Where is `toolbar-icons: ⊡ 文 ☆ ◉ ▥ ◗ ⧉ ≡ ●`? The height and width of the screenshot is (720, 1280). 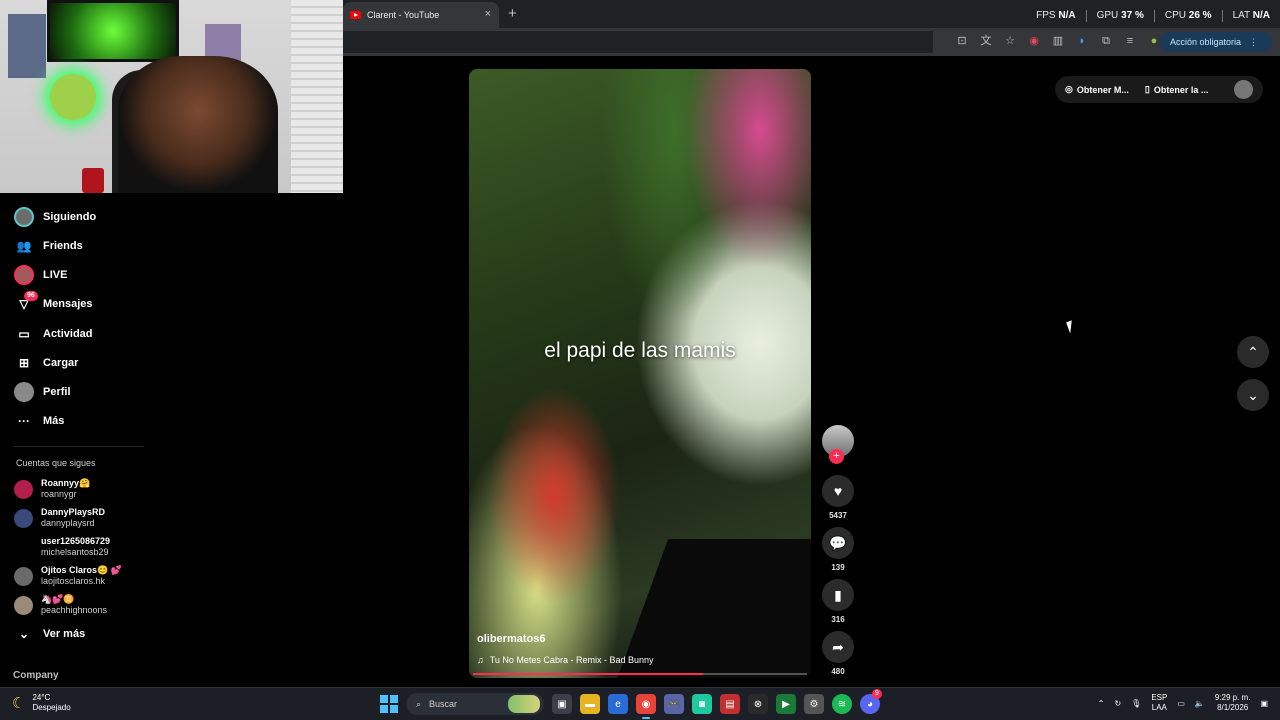
toolbar-icons: ⊡ 文 ☆ ◉ ▥ ◗ ⧉ ≡ ● is located at coordinates (1058, 41).